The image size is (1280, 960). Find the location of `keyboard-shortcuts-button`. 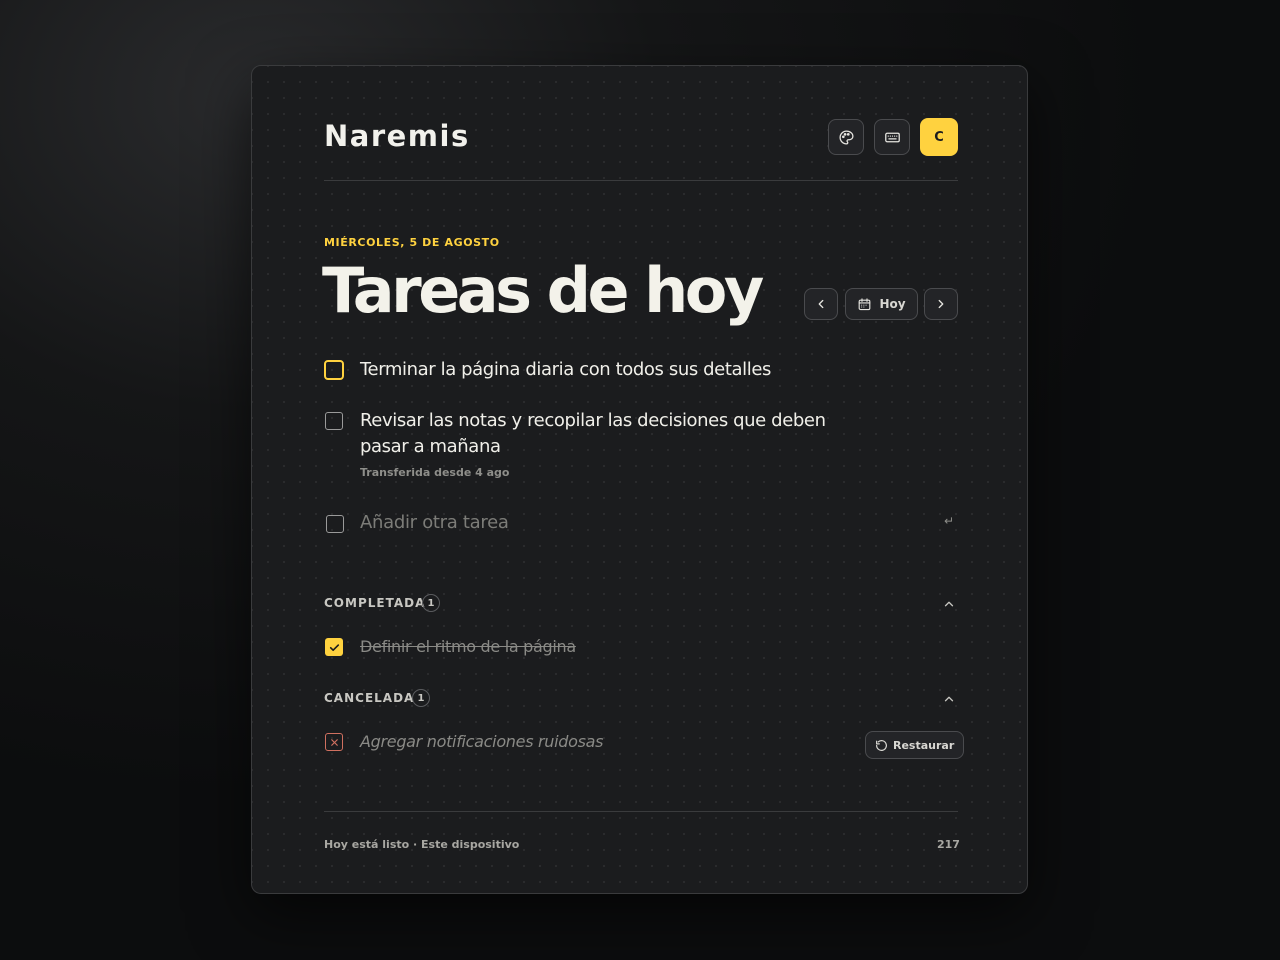

keyboard-shortcuts-button is located at coordinates (892, 137).